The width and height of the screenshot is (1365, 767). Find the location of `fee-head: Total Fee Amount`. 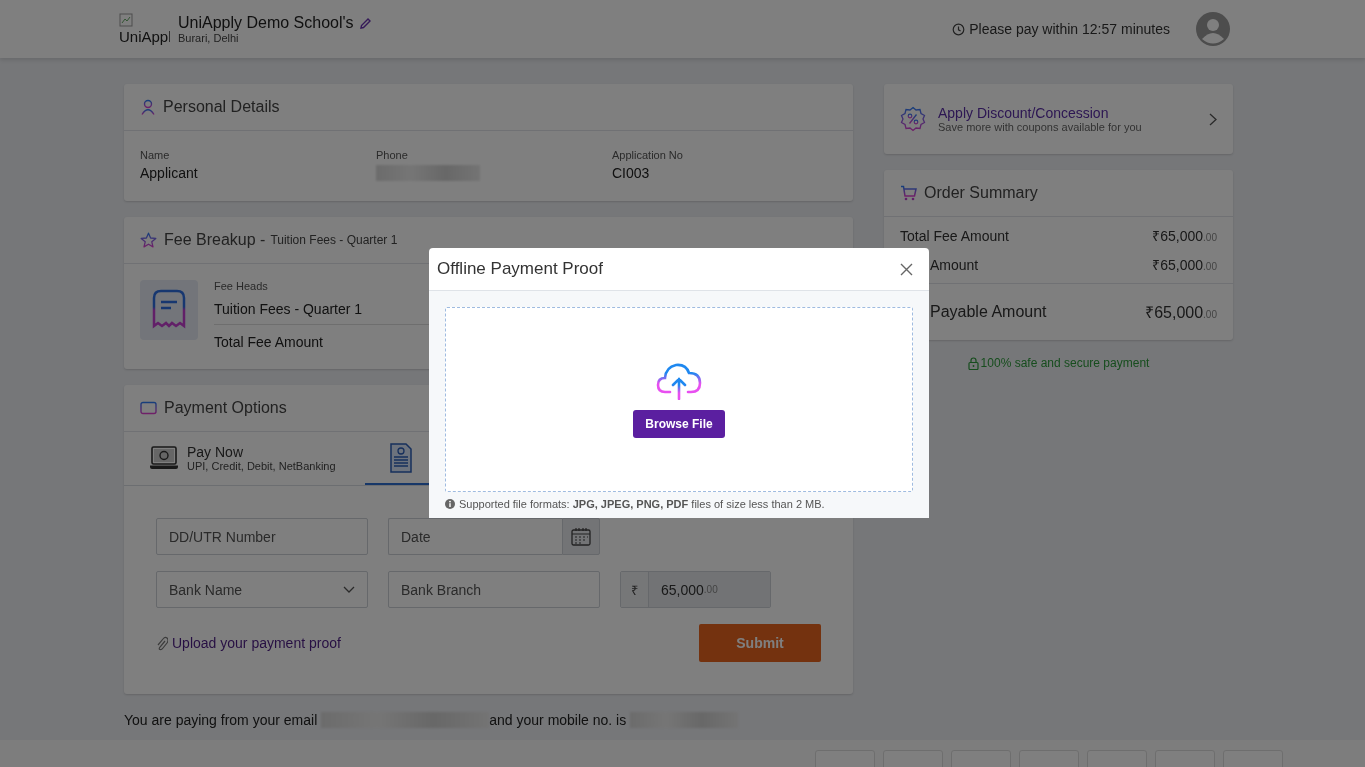

fee-head: Total Fee Amount is located at coordinates (268, 342).